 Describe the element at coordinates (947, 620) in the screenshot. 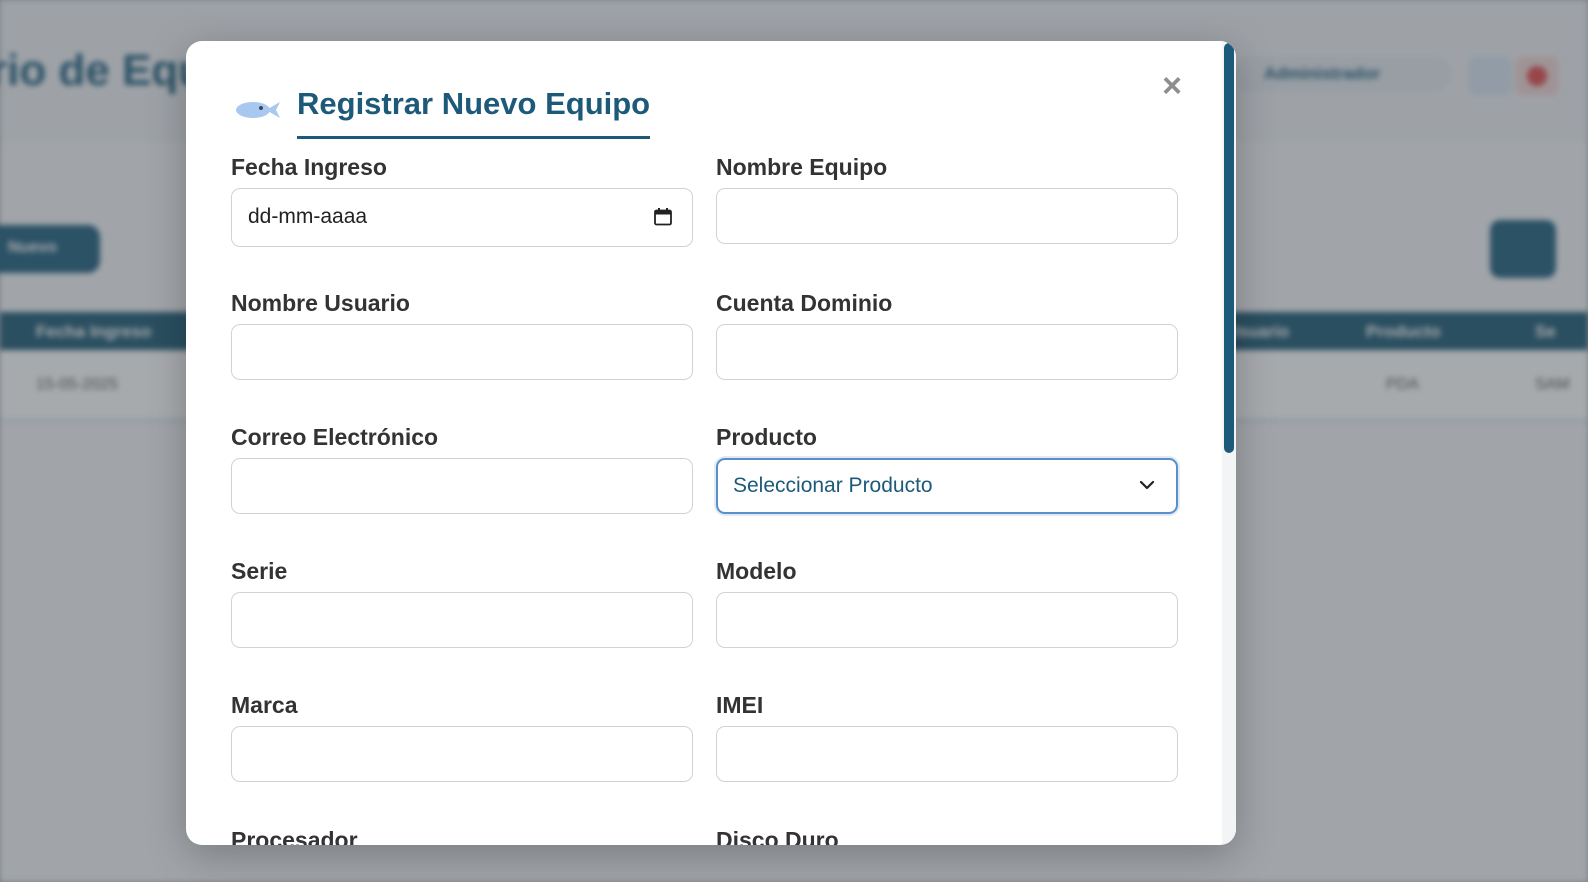

I see `modelo-input` at that location.